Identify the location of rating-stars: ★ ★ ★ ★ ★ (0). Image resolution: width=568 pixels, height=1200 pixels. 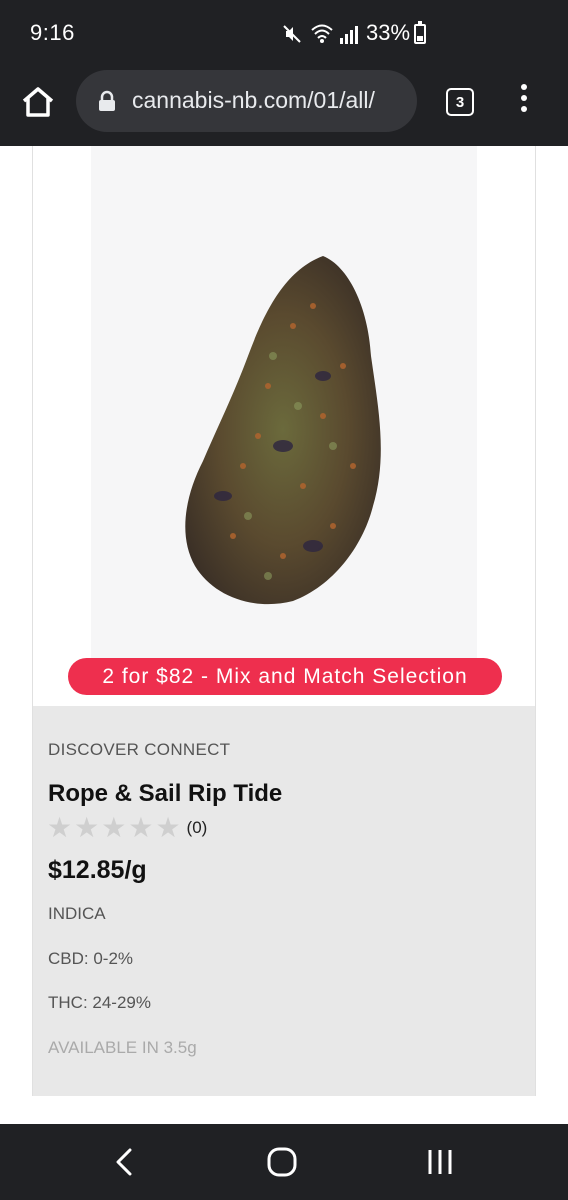
(127, 828).